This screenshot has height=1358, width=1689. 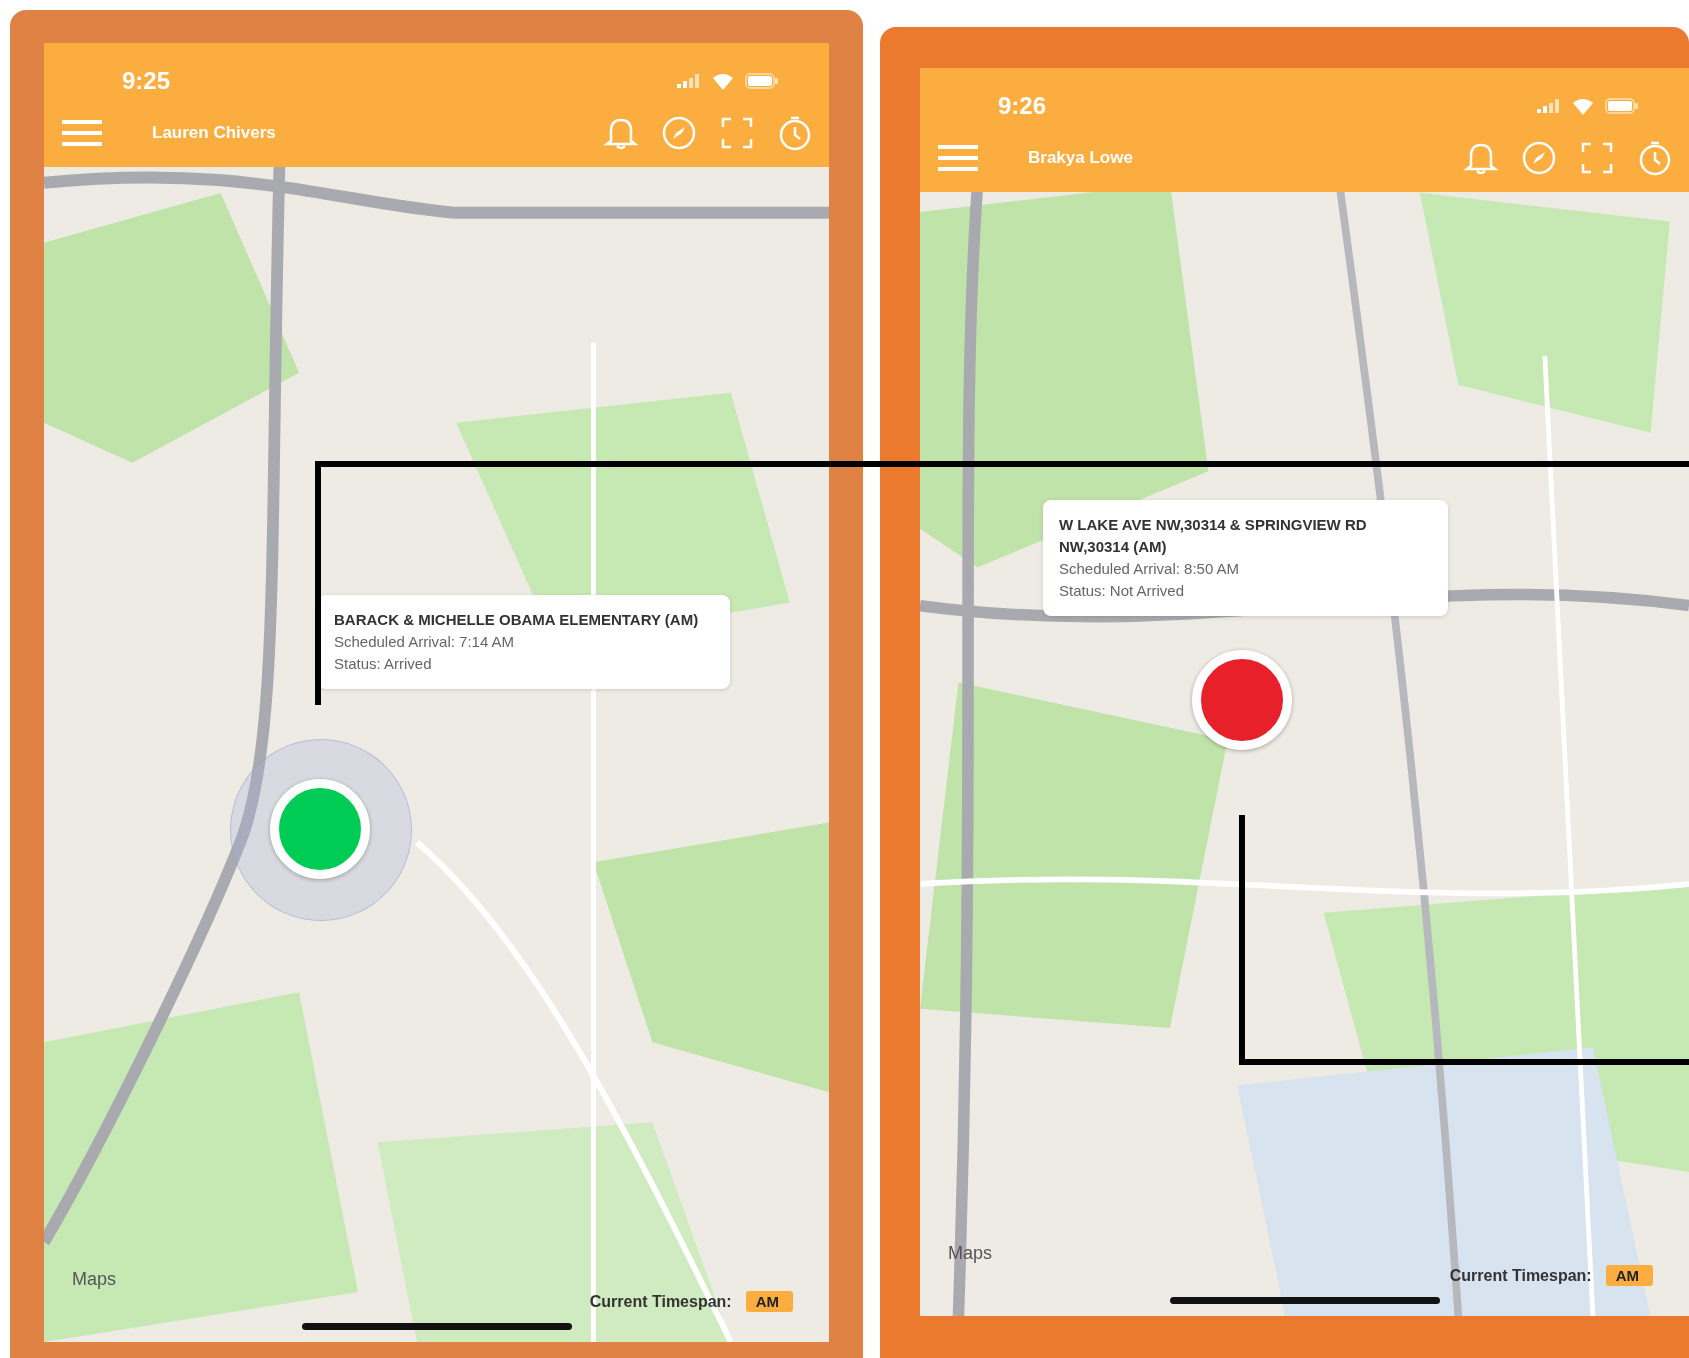 What do you see at coordinates (517, 620) in the screenshot?
I see `stop-name: BARACK & MICHELLE OBAMA ELEMENTARY (AM)` at bounding box center [517, 620].